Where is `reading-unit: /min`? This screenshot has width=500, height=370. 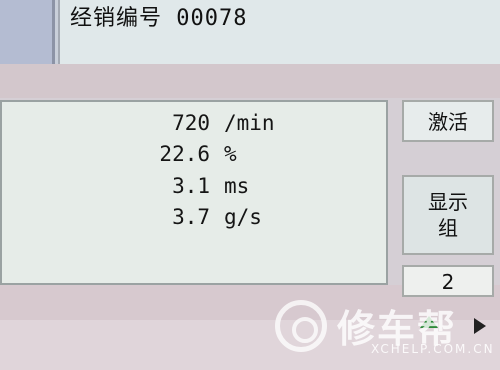 reading-unit: /min is located at coordinates (249, 123).